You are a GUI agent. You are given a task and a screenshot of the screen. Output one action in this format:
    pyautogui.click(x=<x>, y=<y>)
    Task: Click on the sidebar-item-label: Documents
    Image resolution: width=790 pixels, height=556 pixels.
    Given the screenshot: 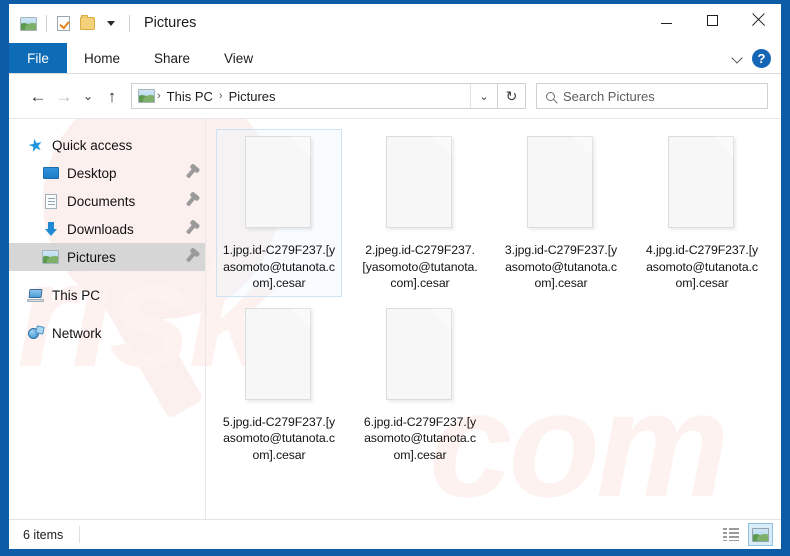 What is the action you would take?
    pyautogui.click(x=101, y=201)
    